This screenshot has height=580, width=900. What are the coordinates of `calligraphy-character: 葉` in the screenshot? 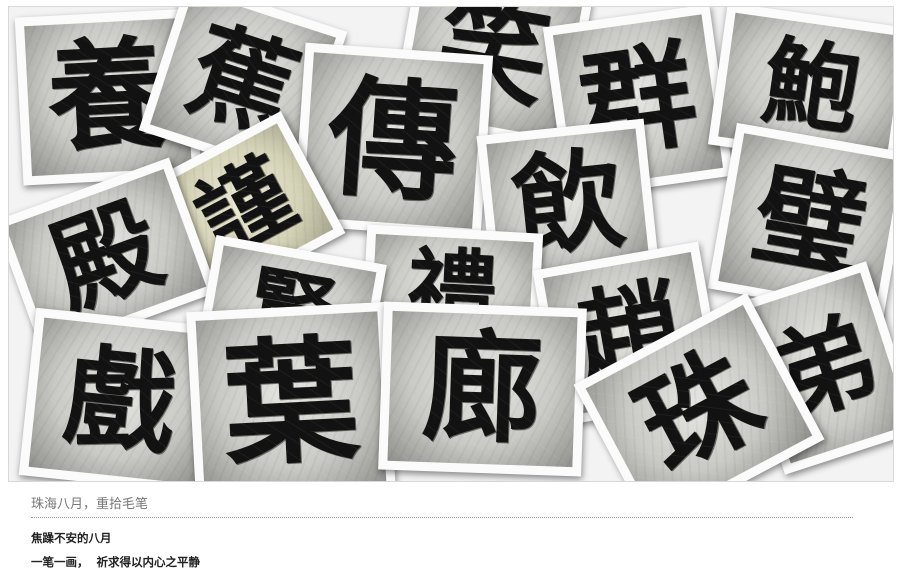 It's located at (291, 400).